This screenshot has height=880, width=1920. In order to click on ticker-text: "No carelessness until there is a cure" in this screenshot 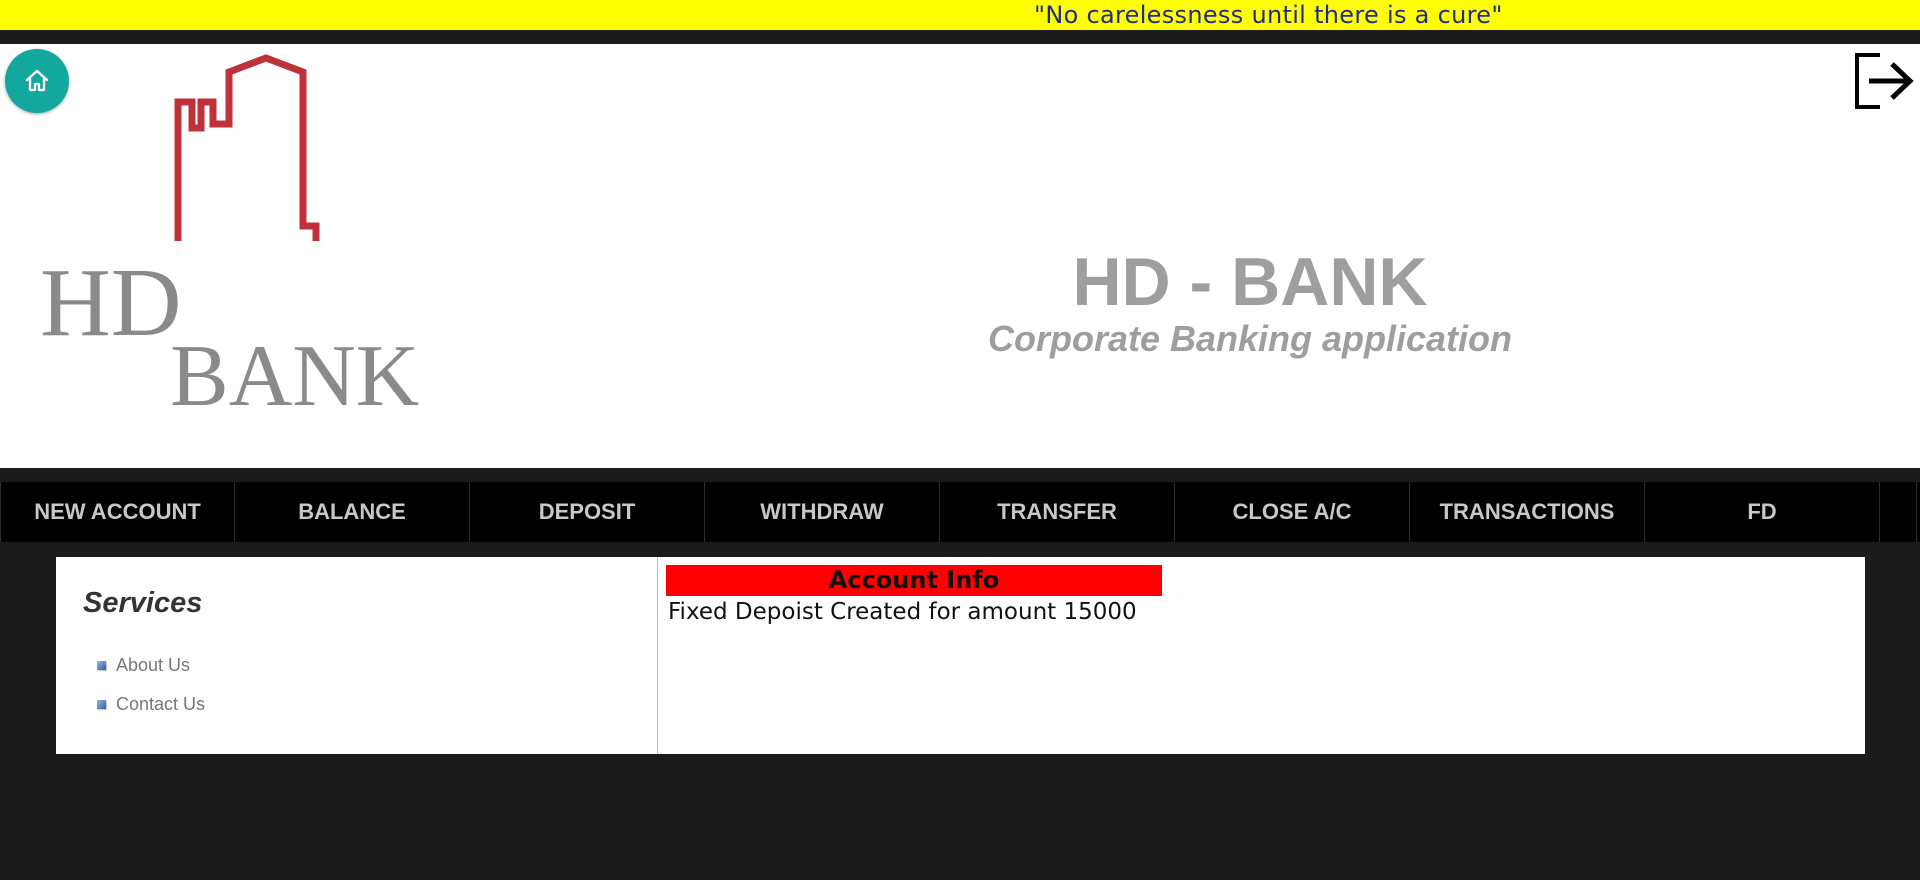, I will do `click(1268, 15)`.